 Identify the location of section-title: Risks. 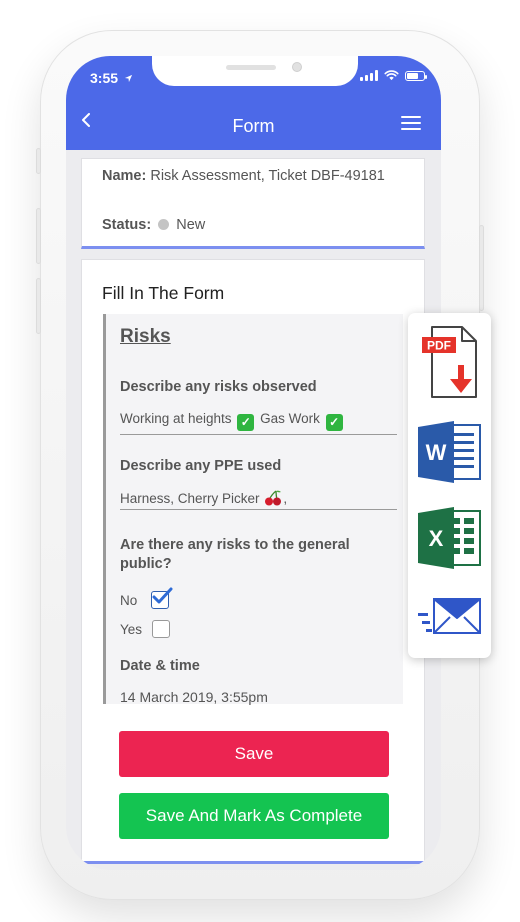
(145, 336).